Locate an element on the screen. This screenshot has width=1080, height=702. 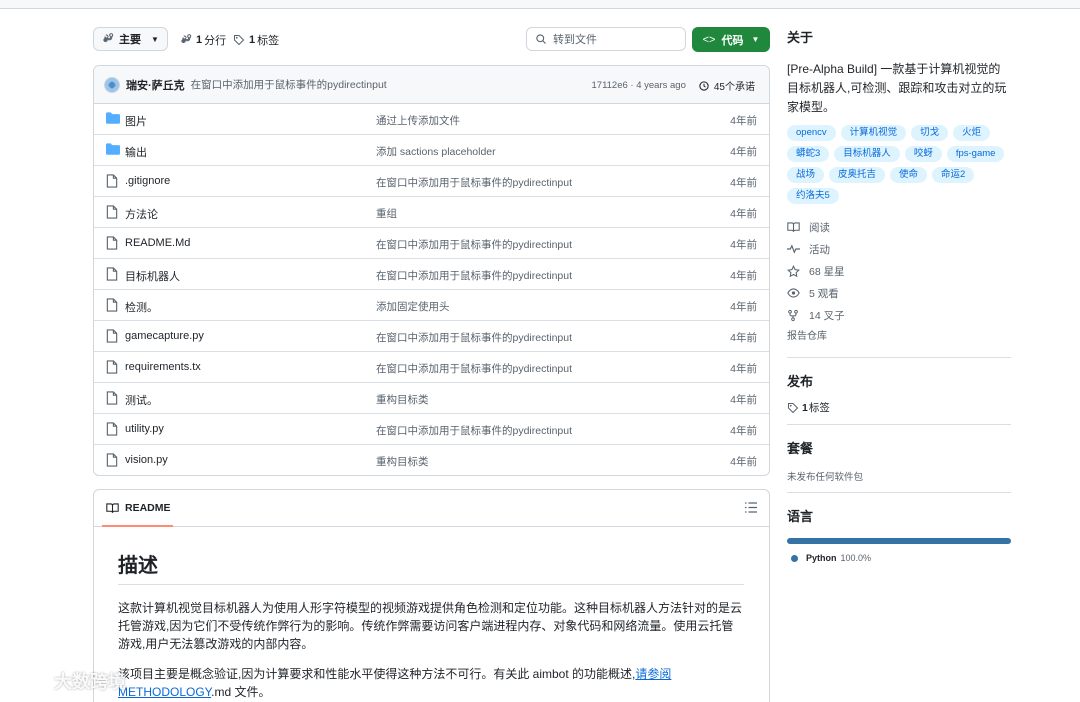
file-name: 图片 is located at coordinates (136, 121).